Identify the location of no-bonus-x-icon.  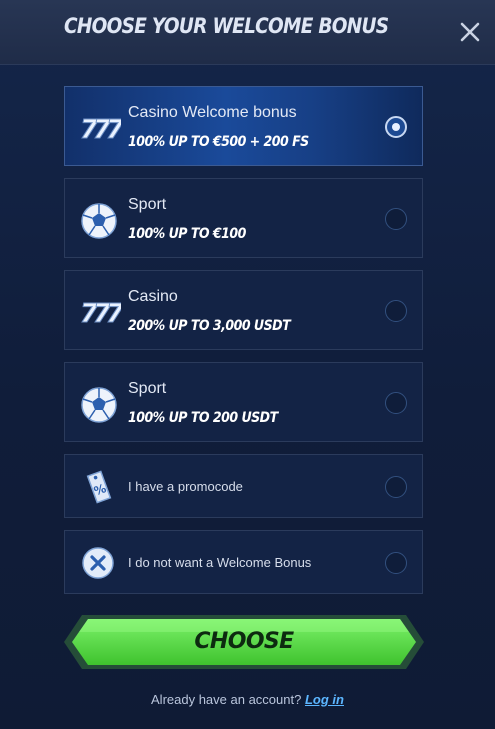
(98, 563).